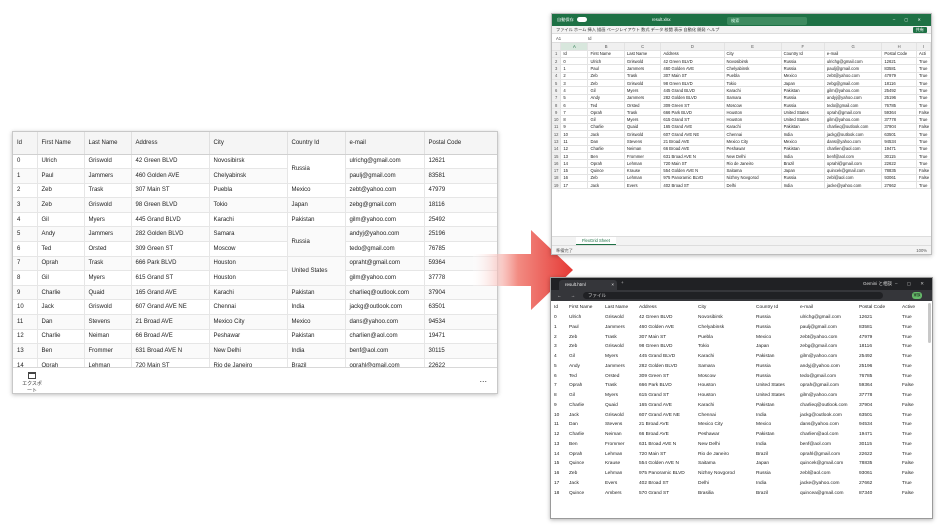  Describe the element at coordinates (574, 105) in the screenshot. I see `excel-cell: 6` at that location.